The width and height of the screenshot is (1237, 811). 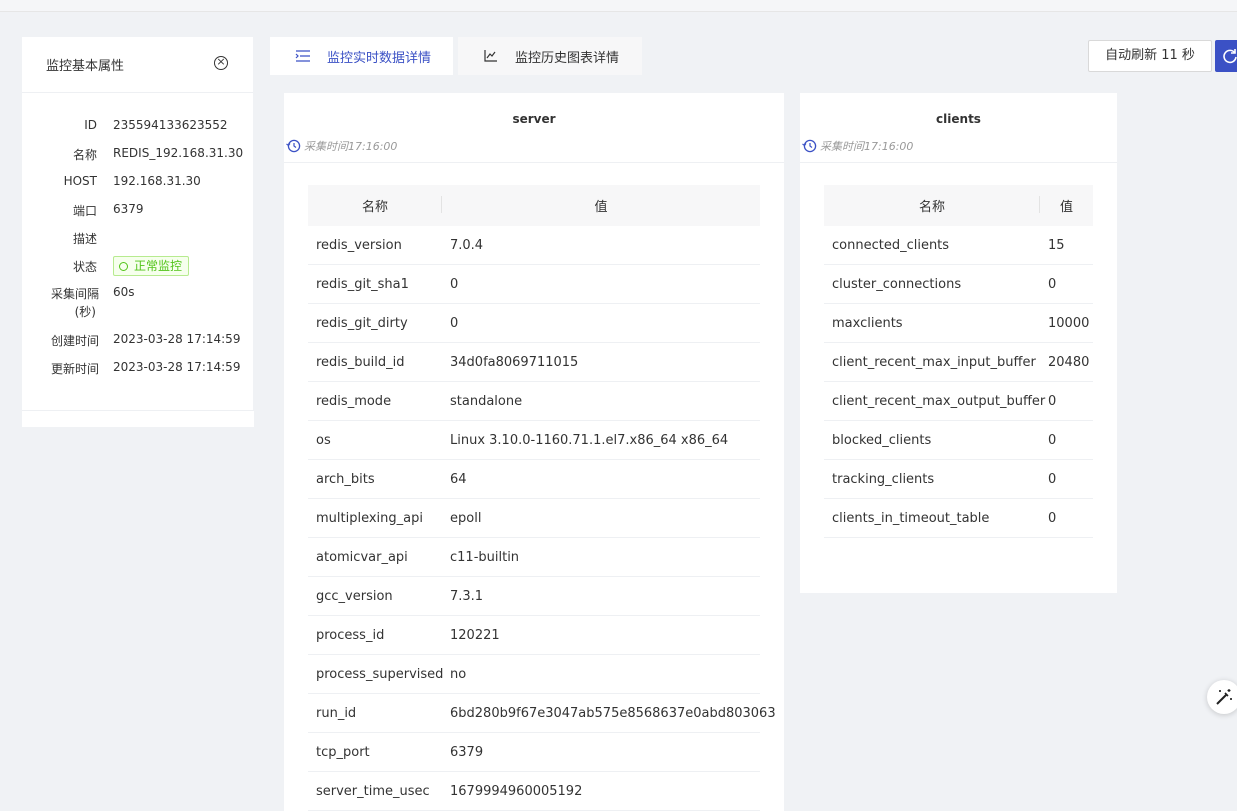 I want to click on cell-name: redis_version, so click(x=375, y=245).